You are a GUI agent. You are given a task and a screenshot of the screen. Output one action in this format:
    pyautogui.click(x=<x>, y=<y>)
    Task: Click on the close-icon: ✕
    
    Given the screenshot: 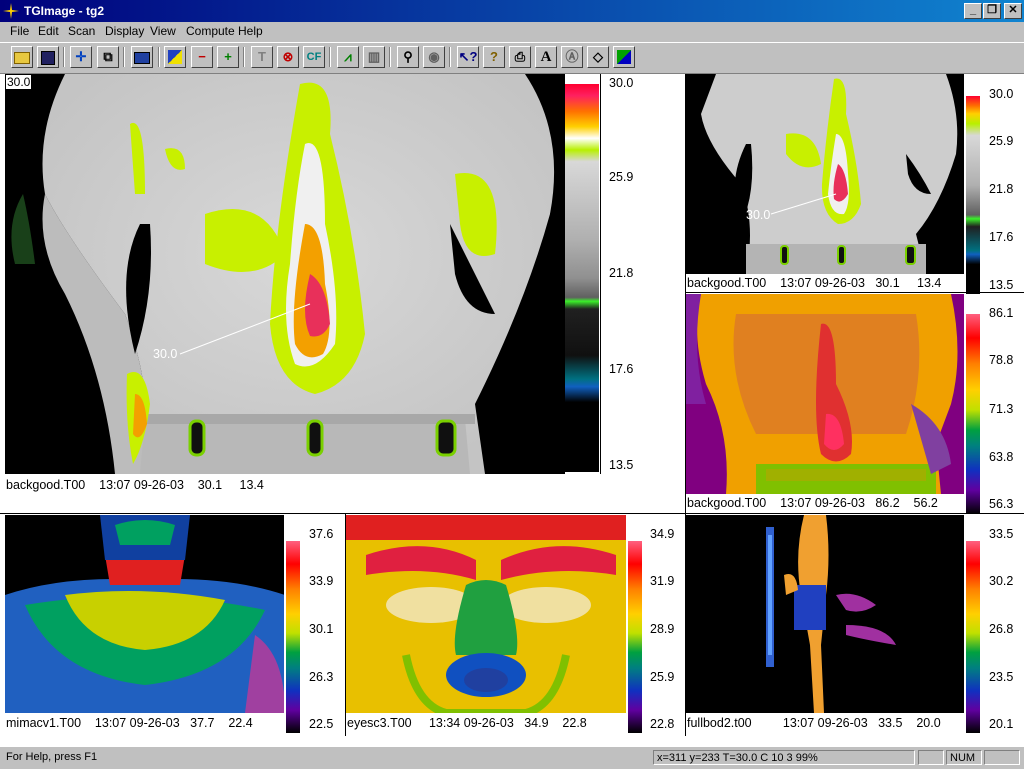 What is the action you would take?
    pyautogui.click(x=1013, y=10)
    